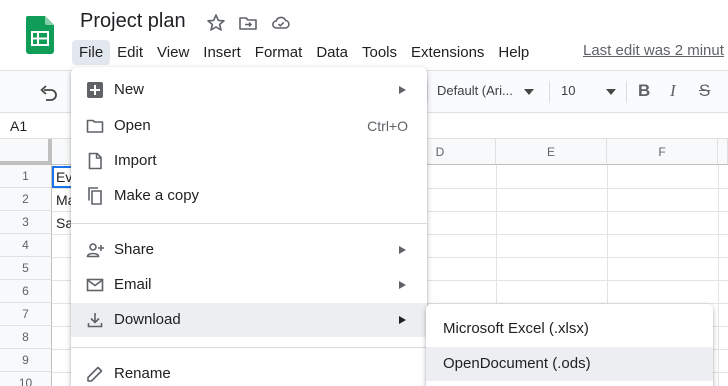 The image size is (728, 386). Describe the element at coordinates (95, 196) in the screenshot. I see `copy-icon` at that location.